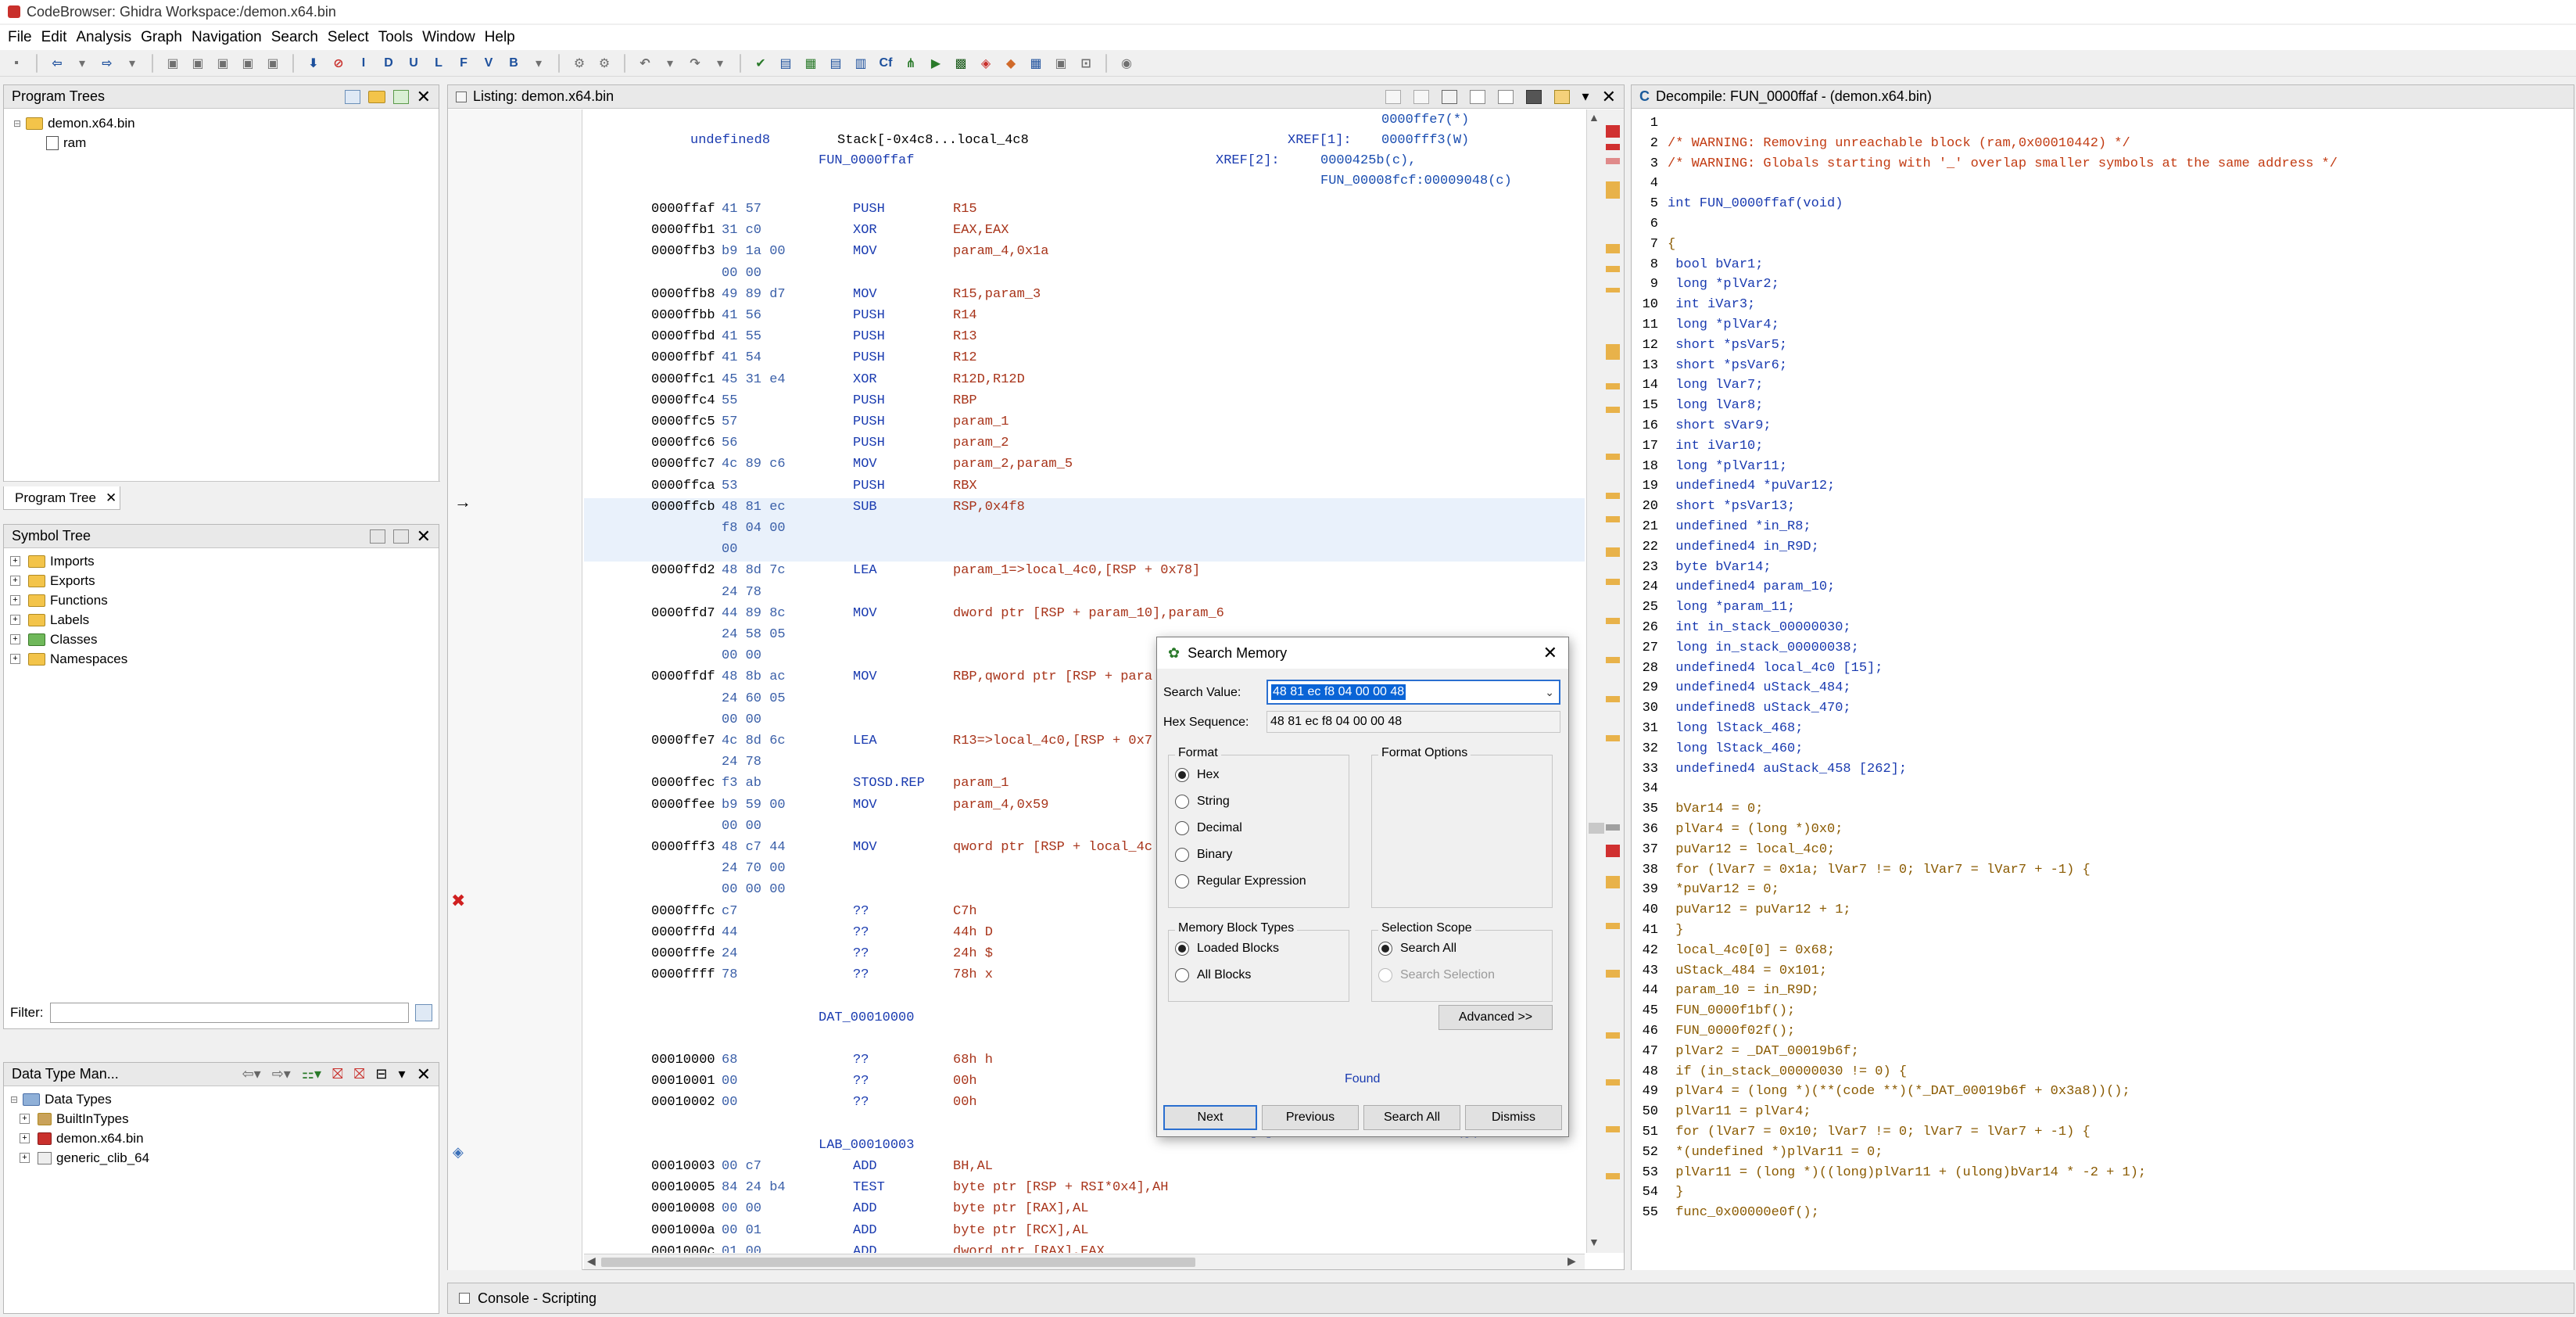 The height and width of the screenshot is (1317, 2576). What do you see at coordinates (1716, 385) in the screenshot?
I see `decompiler-code: long lVar7;` at bounding box center [1716, 385].